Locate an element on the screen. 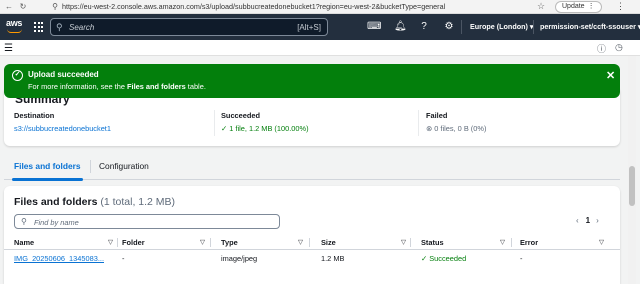 This screenshot has width=640, height=284. browser-menu-icon: ⋮ is located at coordinates (621, 6).